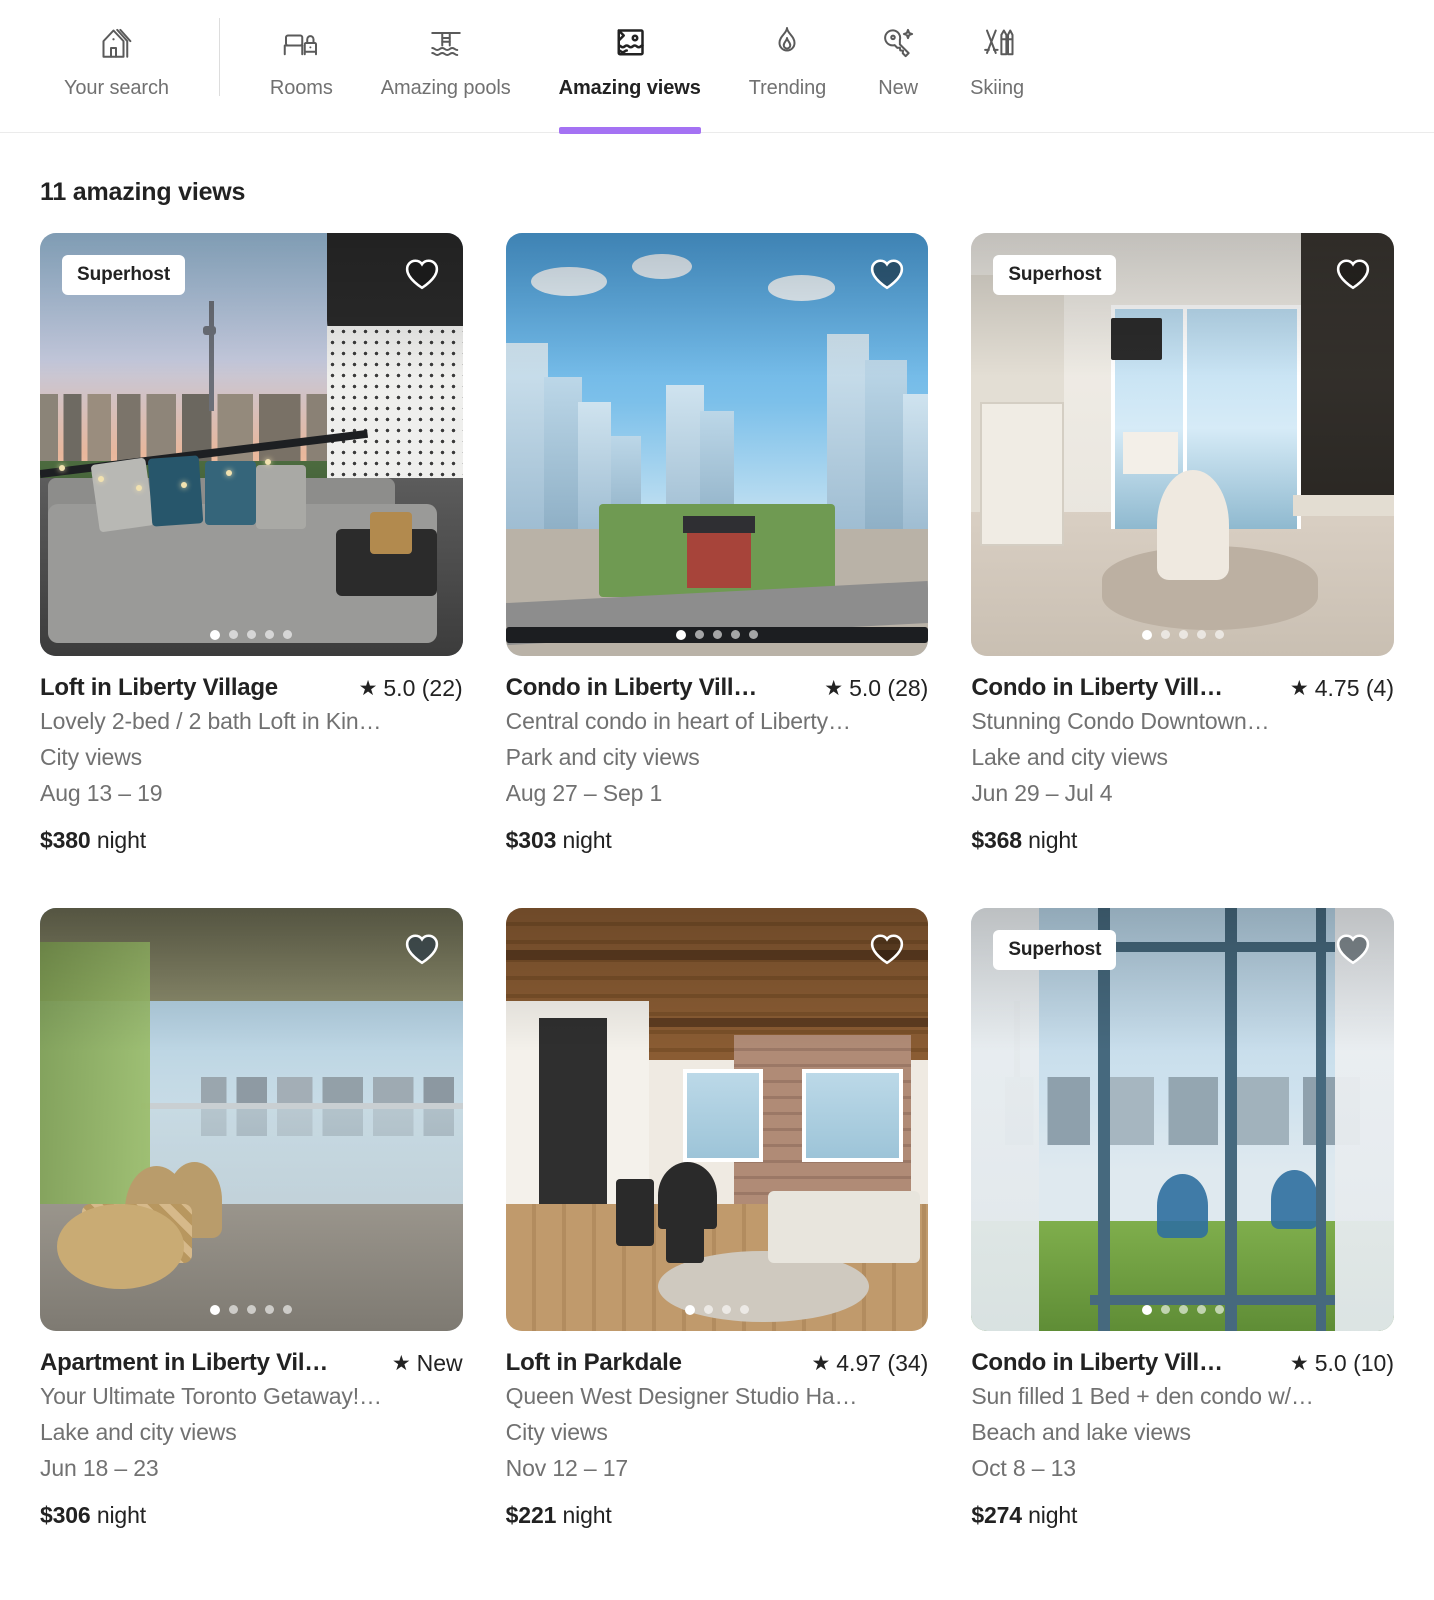  I want to click on nav-tab-new: New, so click(898, 66).